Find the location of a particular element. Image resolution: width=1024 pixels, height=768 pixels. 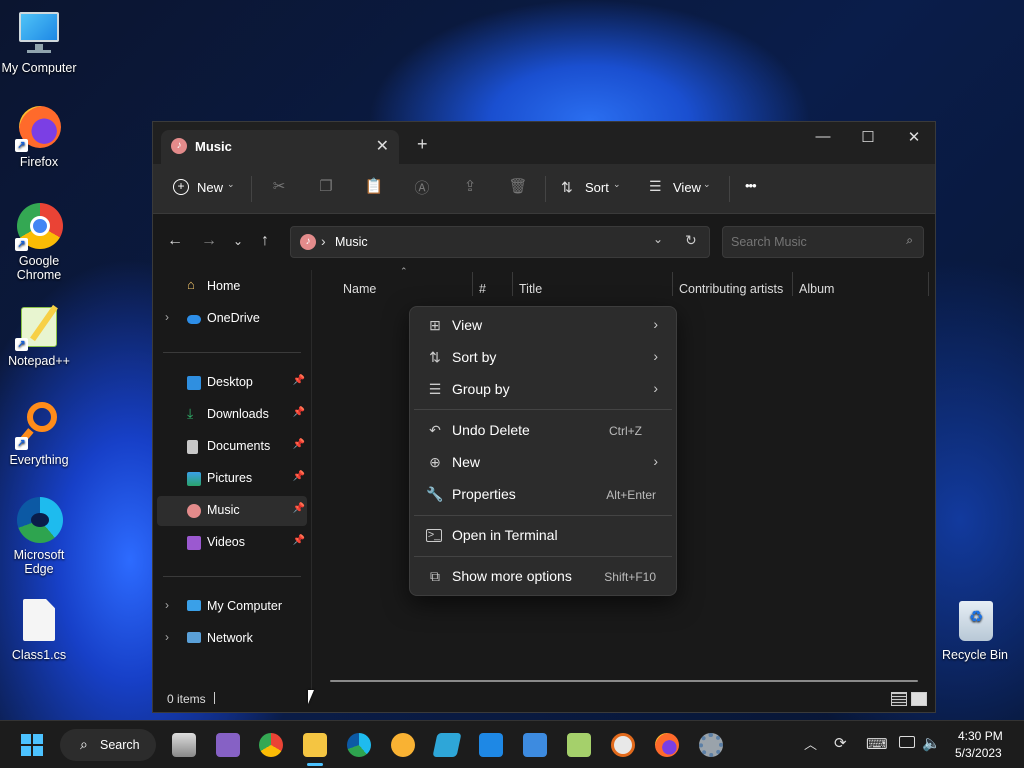

share-icon: ⇪ is located at coordinates (470, 188).